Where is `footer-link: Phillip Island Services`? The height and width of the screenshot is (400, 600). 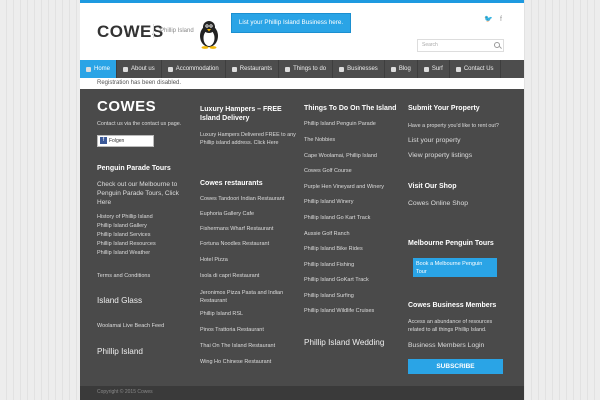 footer-link: Phillip Island Services is located at coordinates (124, 235).